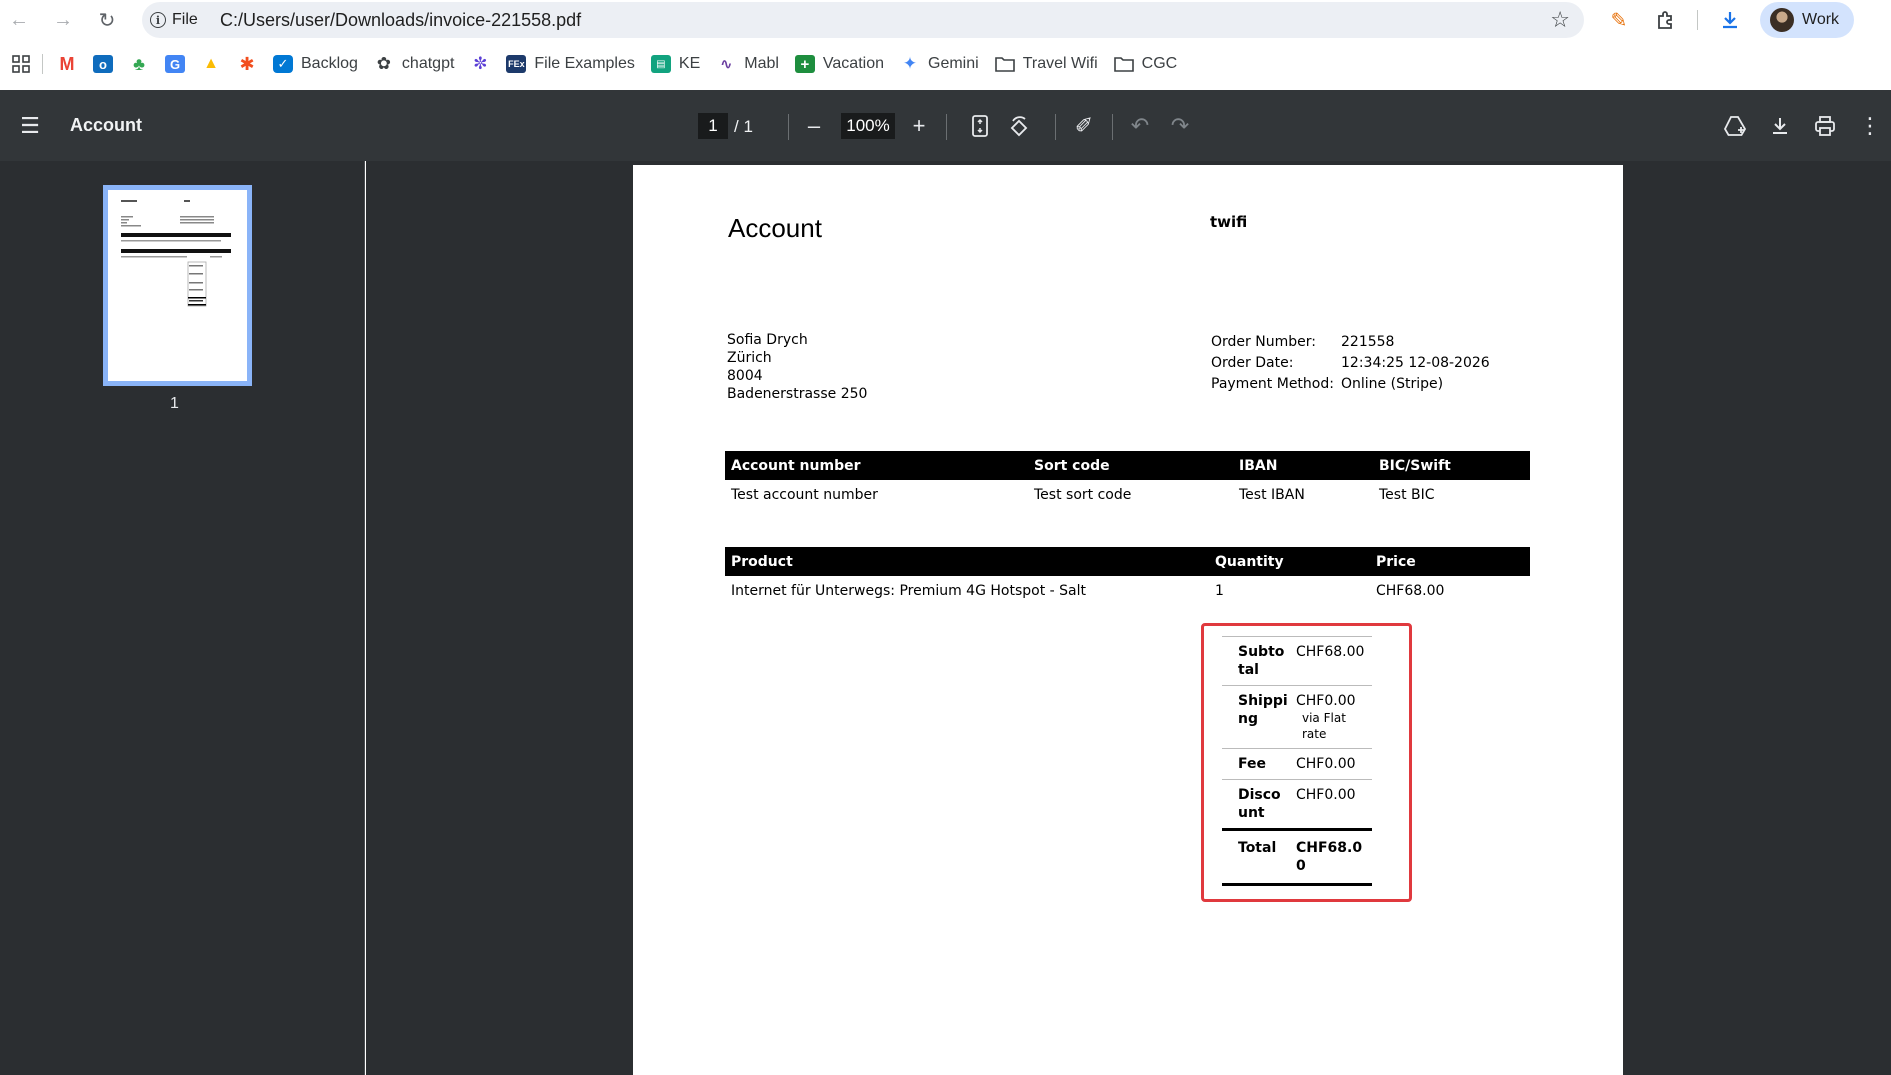 This screenshot has height=1075, width=1891. What do you see at coordinates (1782, 20) in the screenshot?
I see `avatar` at bounding box center [1782, 20].